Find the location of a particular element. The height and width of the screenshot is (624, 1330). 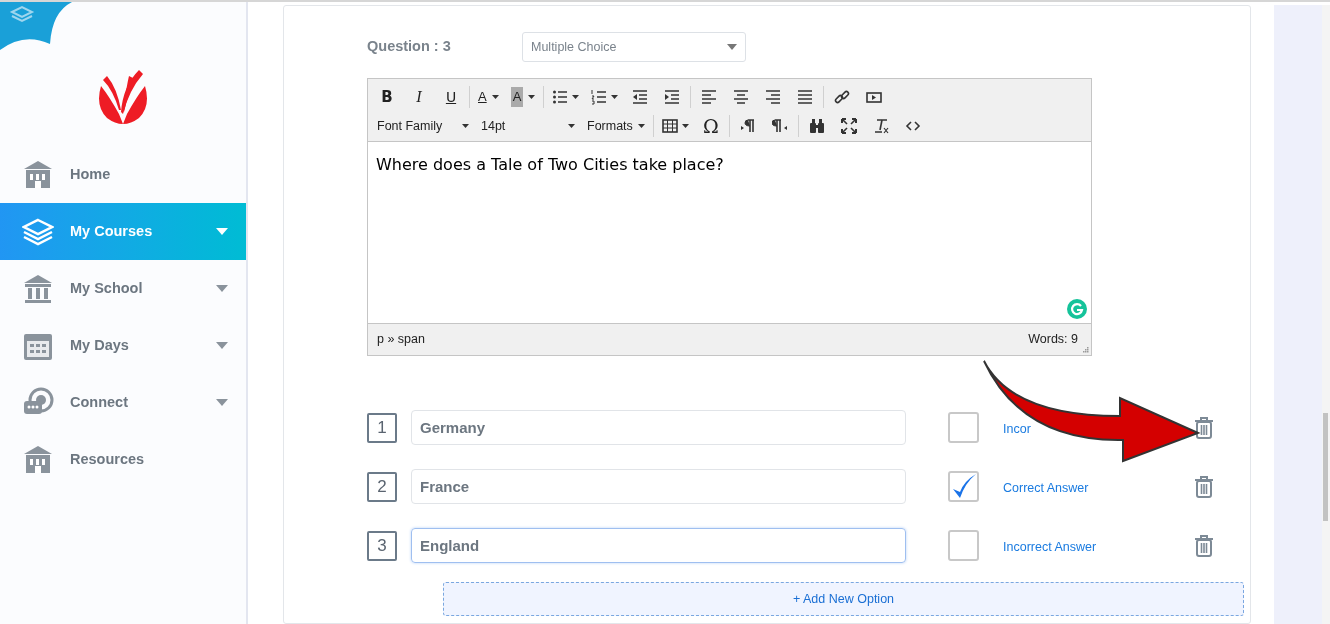

answer-status: Incor is located at coordinates (1017, 428).